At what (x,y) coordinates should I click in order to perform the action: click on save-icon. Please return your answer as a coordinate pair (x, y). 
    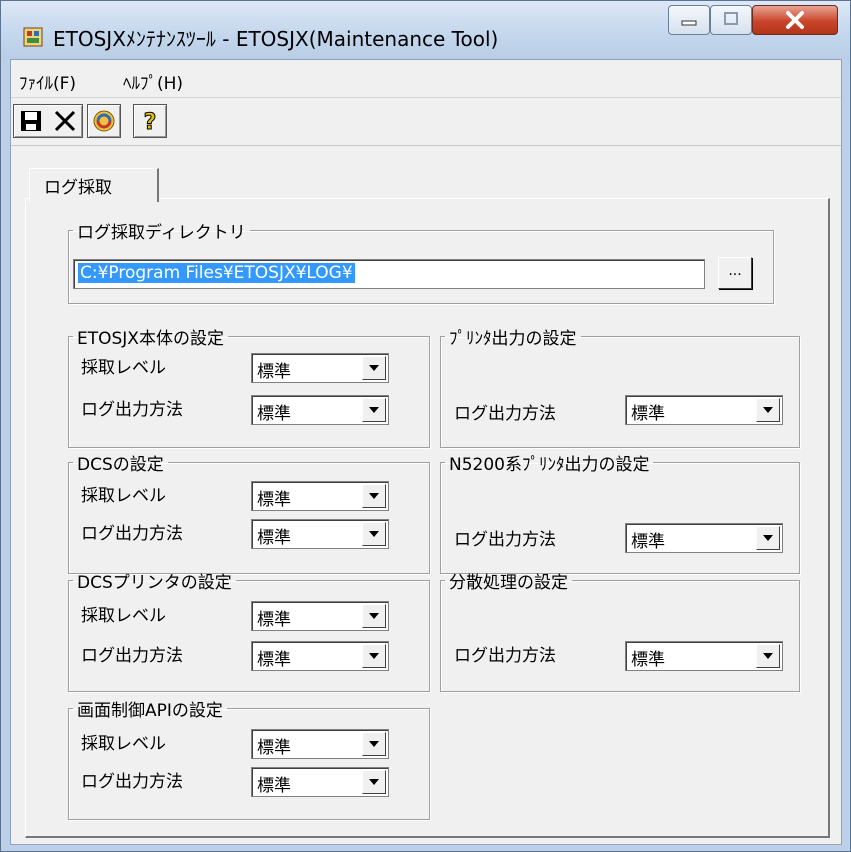
    Looking at the image, I should click on (31, 121).